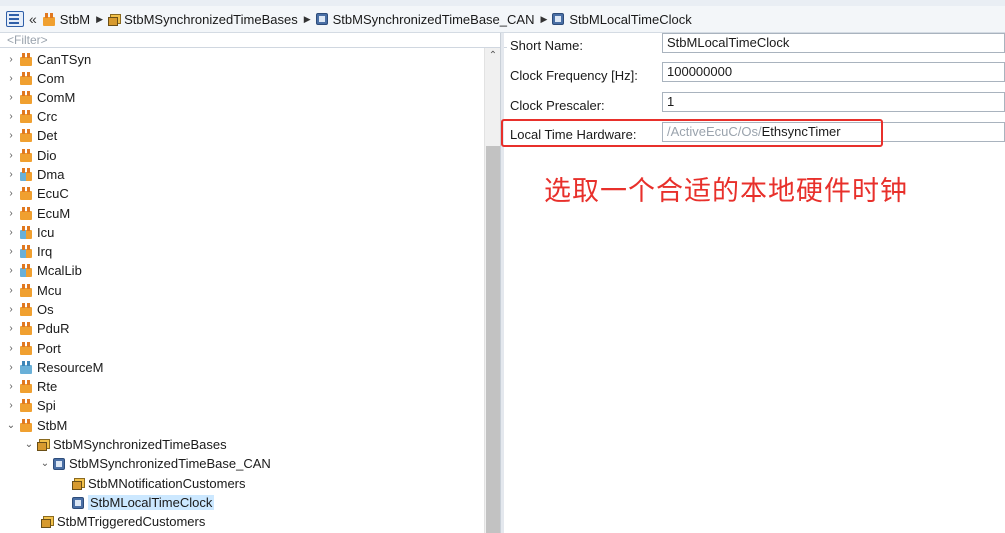  Describe the element at coordinates (53, 193) in the screenshot. I see `tree-item-label: EcuC` at that location.